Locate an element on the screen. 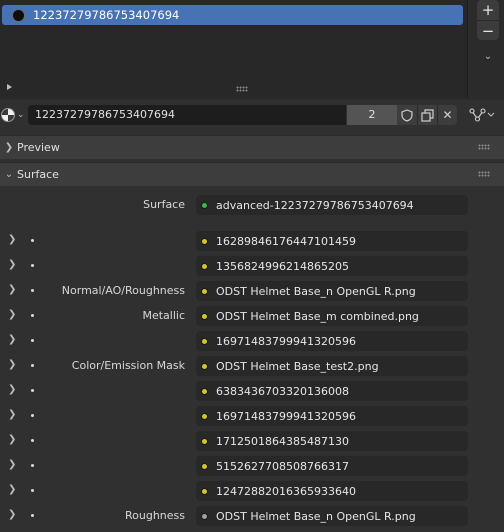  fake-user-button is located at coordinates (407, 115).